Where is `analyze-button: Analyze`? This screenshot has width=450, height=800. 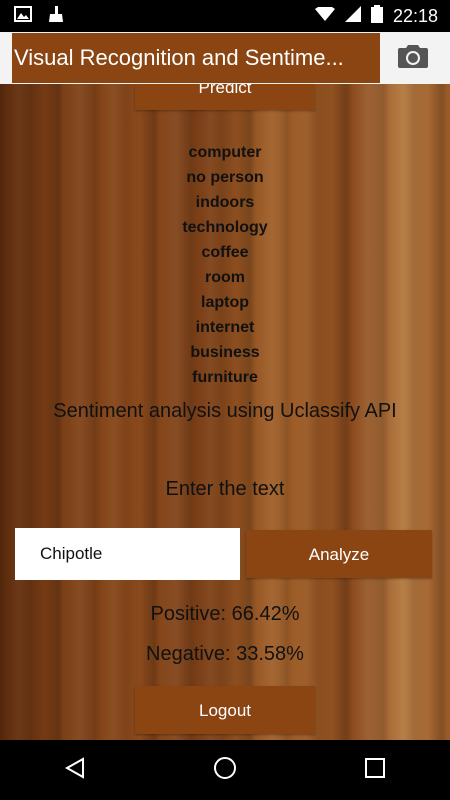 analyze-button: Analyze is located at coordinates (339, 554).